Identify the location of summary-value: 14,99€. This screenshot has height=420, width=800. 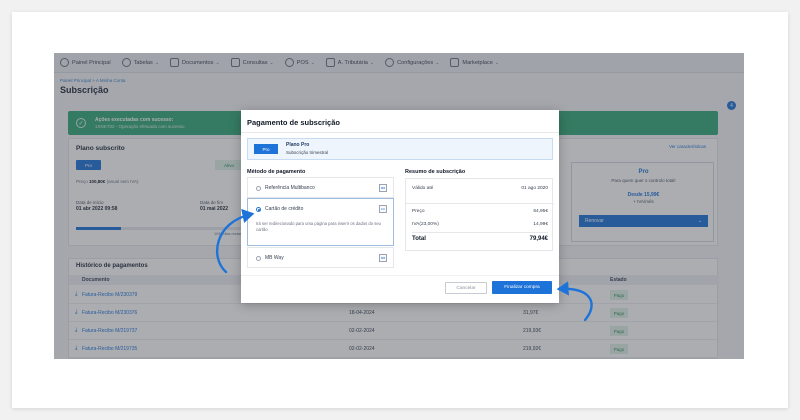
(540, 224).